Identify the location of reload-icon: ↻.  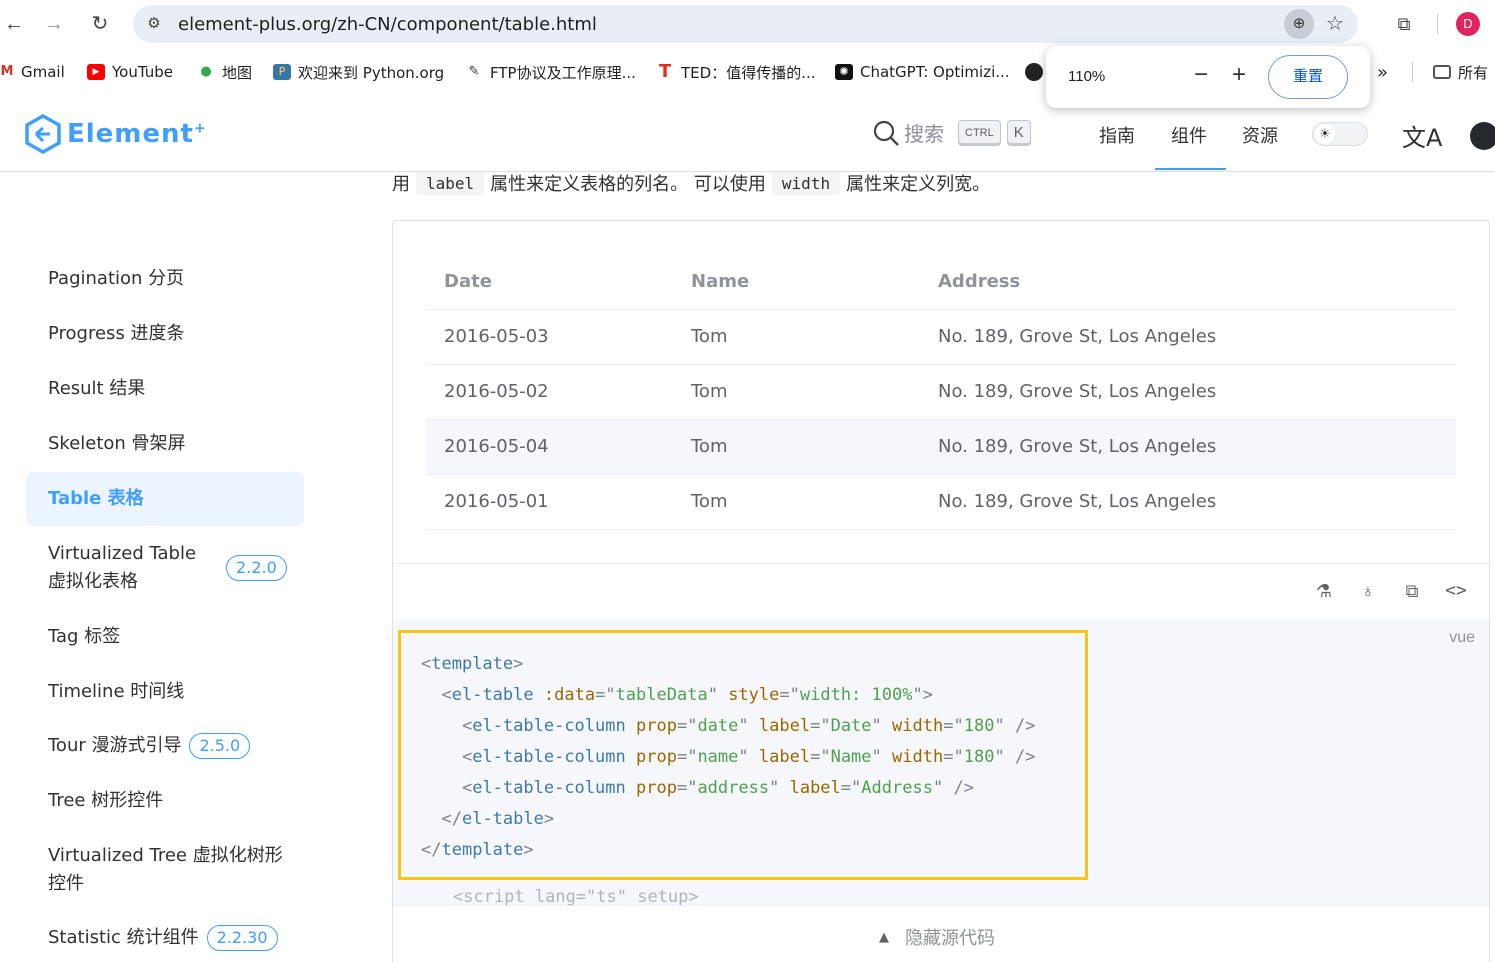
(100, 24).